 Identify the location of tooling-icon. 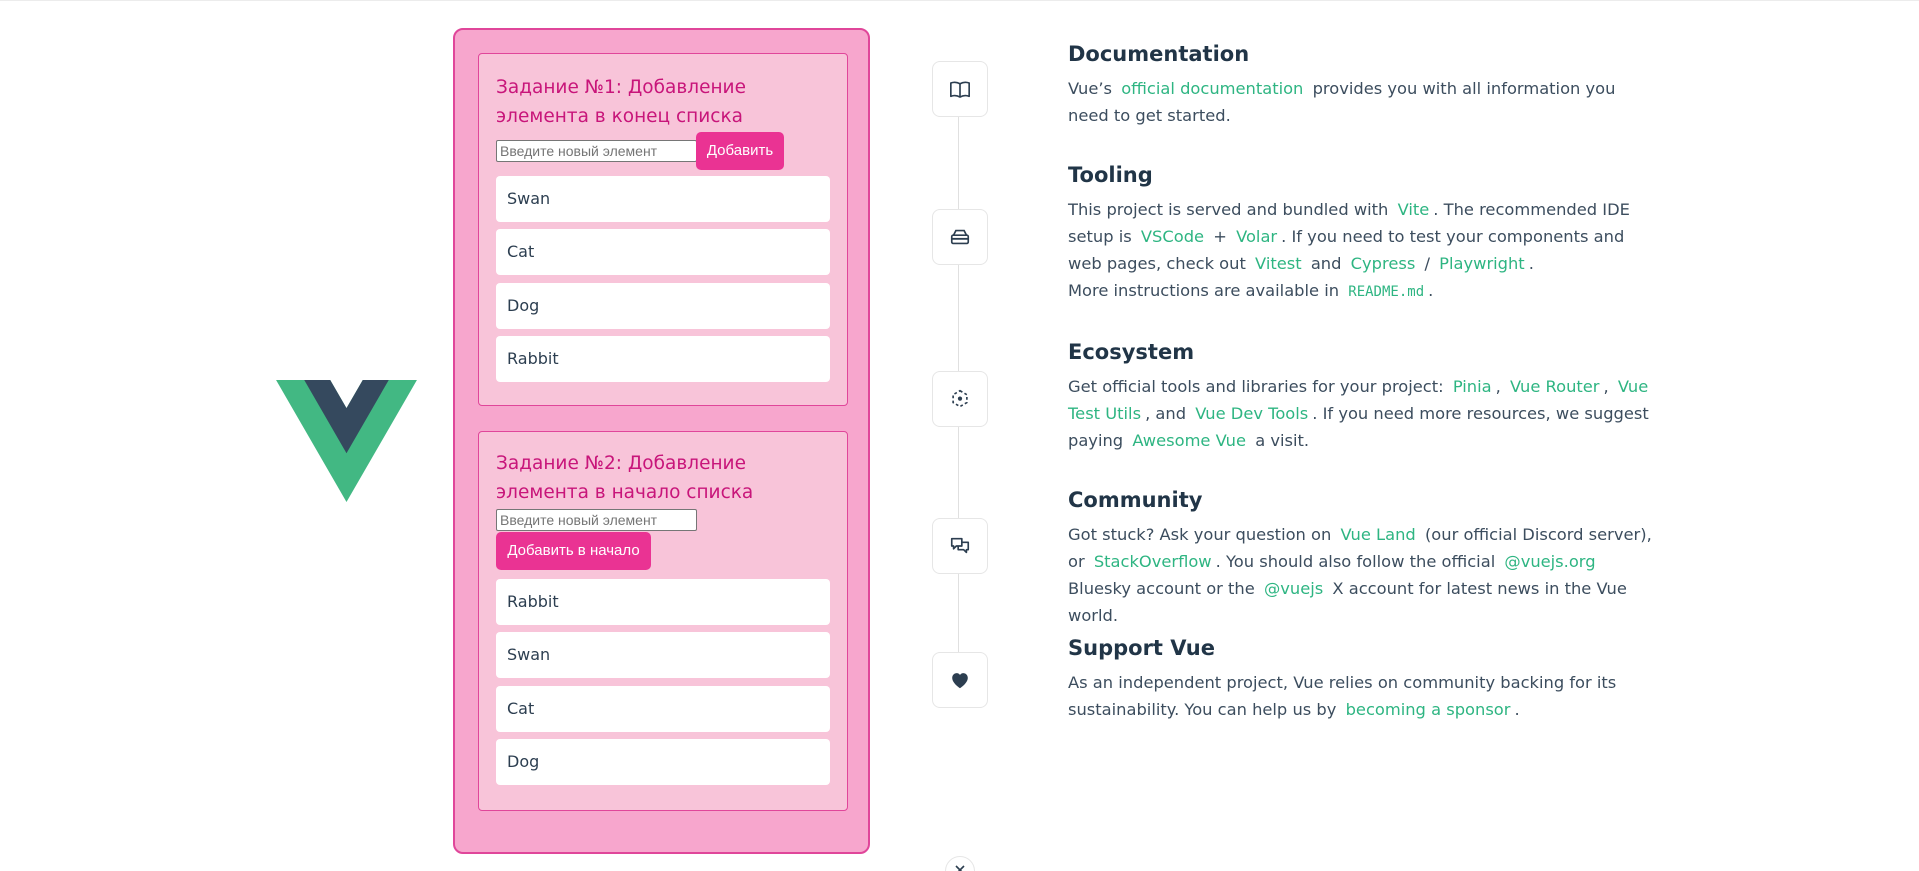
(960, 237).